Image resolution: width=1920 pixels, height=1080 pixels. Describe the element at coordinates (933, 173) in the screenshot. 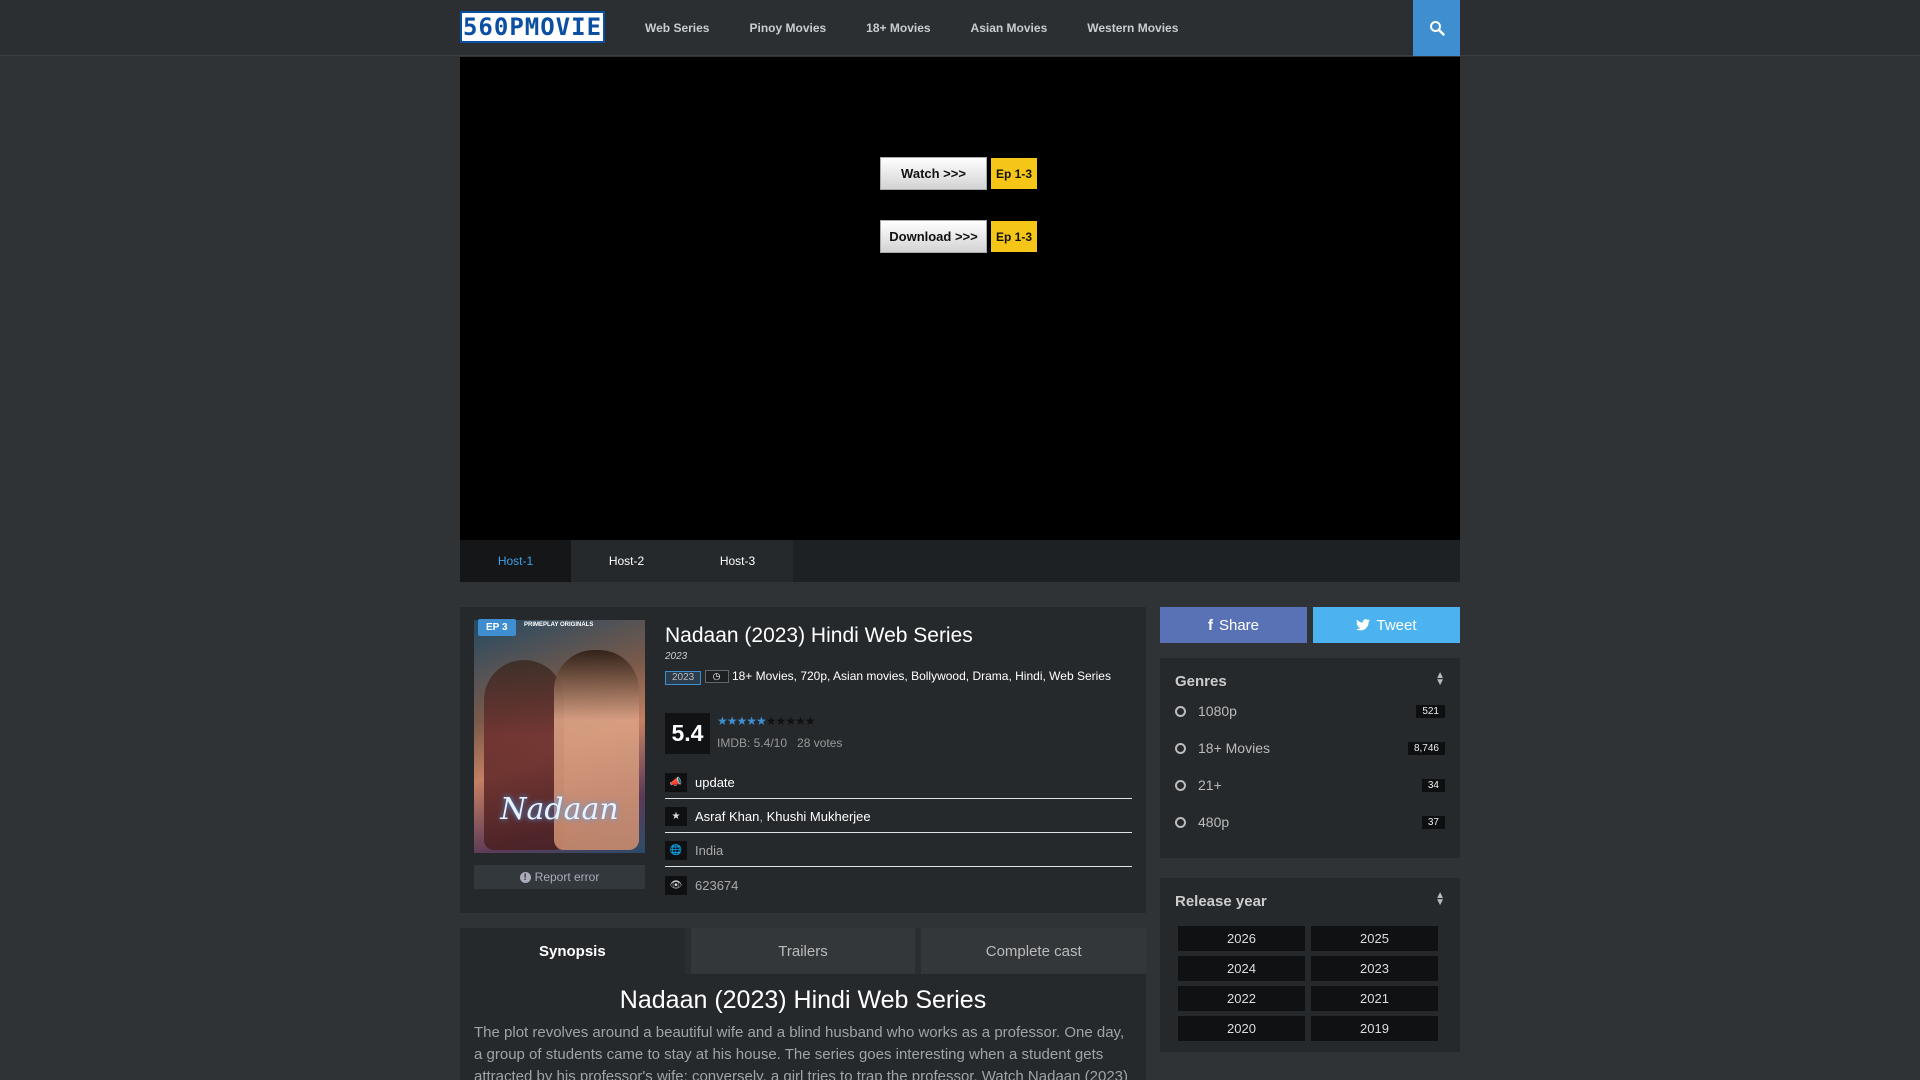

I see `watch-button: Watch >>>` at that location.